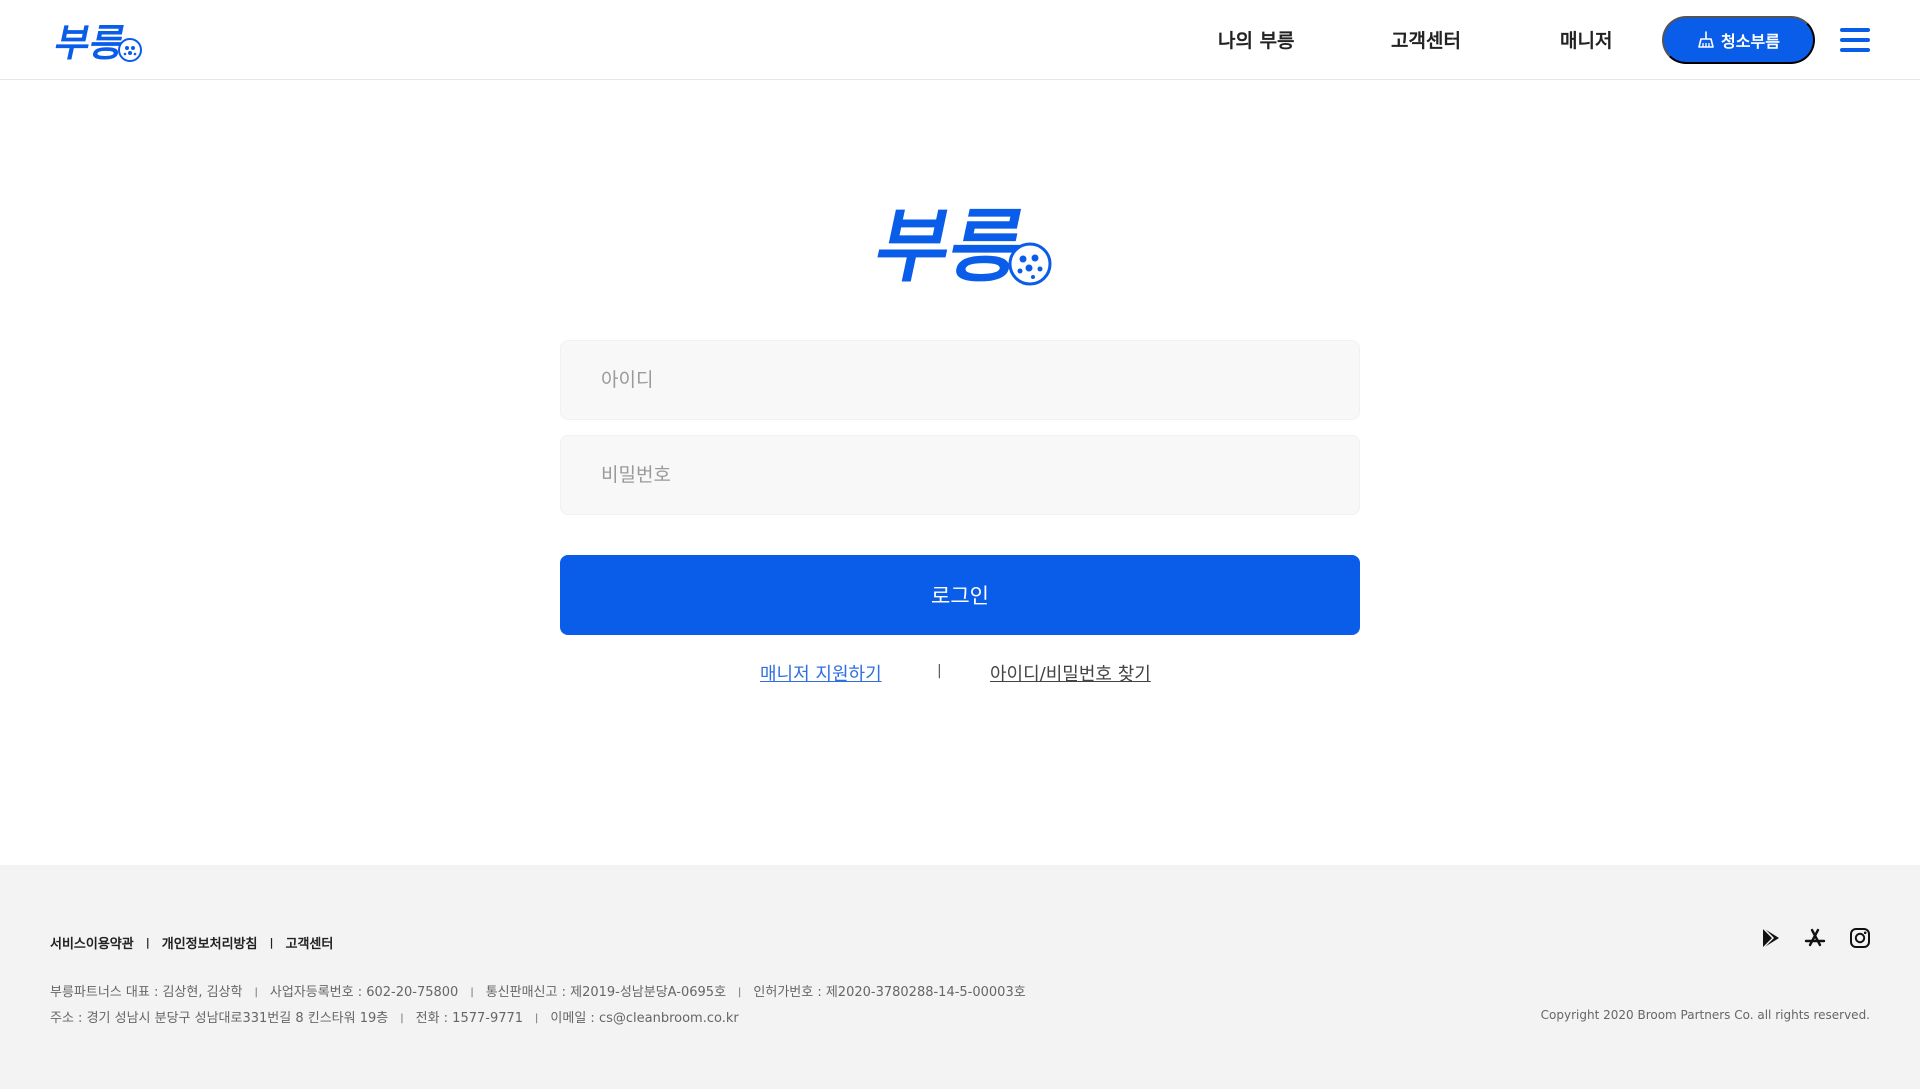 The width and height of the screenshot is (1920, 1089). What do you see at coordinates (1750, 42) in the screenshot?
I see `request-cleaning-label: 청소부름` at bounding box center [1750, 42].